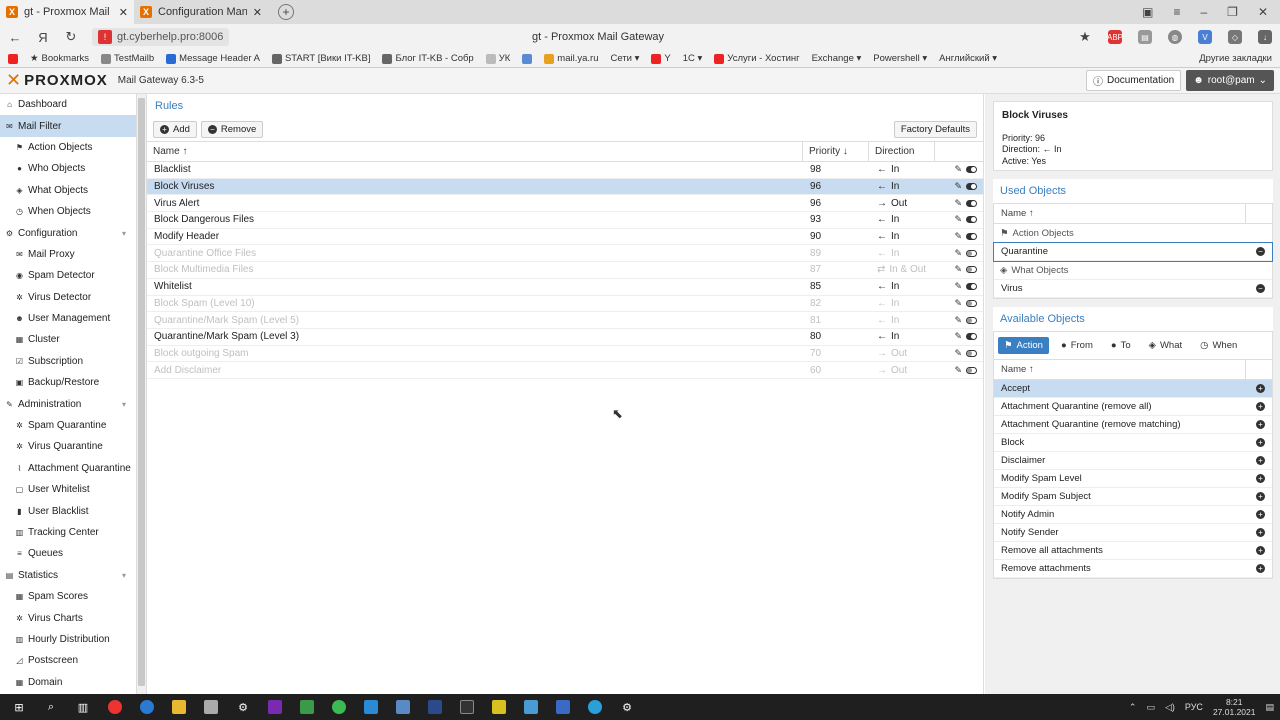 Image resolution: width=1280 pixels, height=720 pixels. What do you see at coordinates (1203, 12) in the screenshot?
I see `minimize-icon: –` at bounding box center [1203, 12].